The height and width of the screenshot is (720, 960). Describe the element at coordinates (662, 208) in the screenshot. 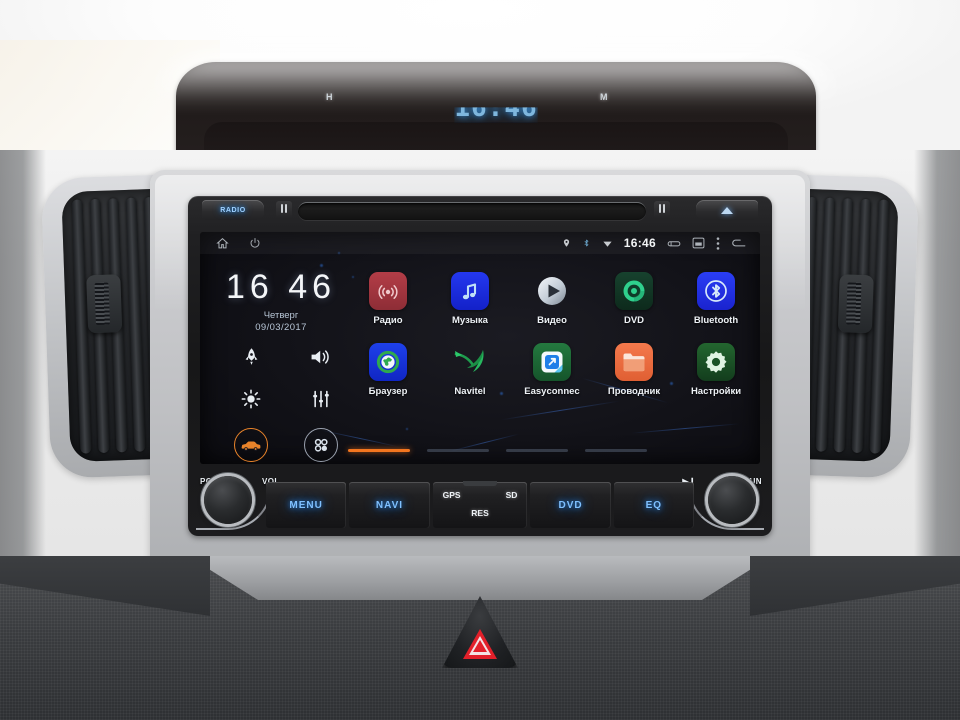

I see `pause-bars-right-icon` at that location.